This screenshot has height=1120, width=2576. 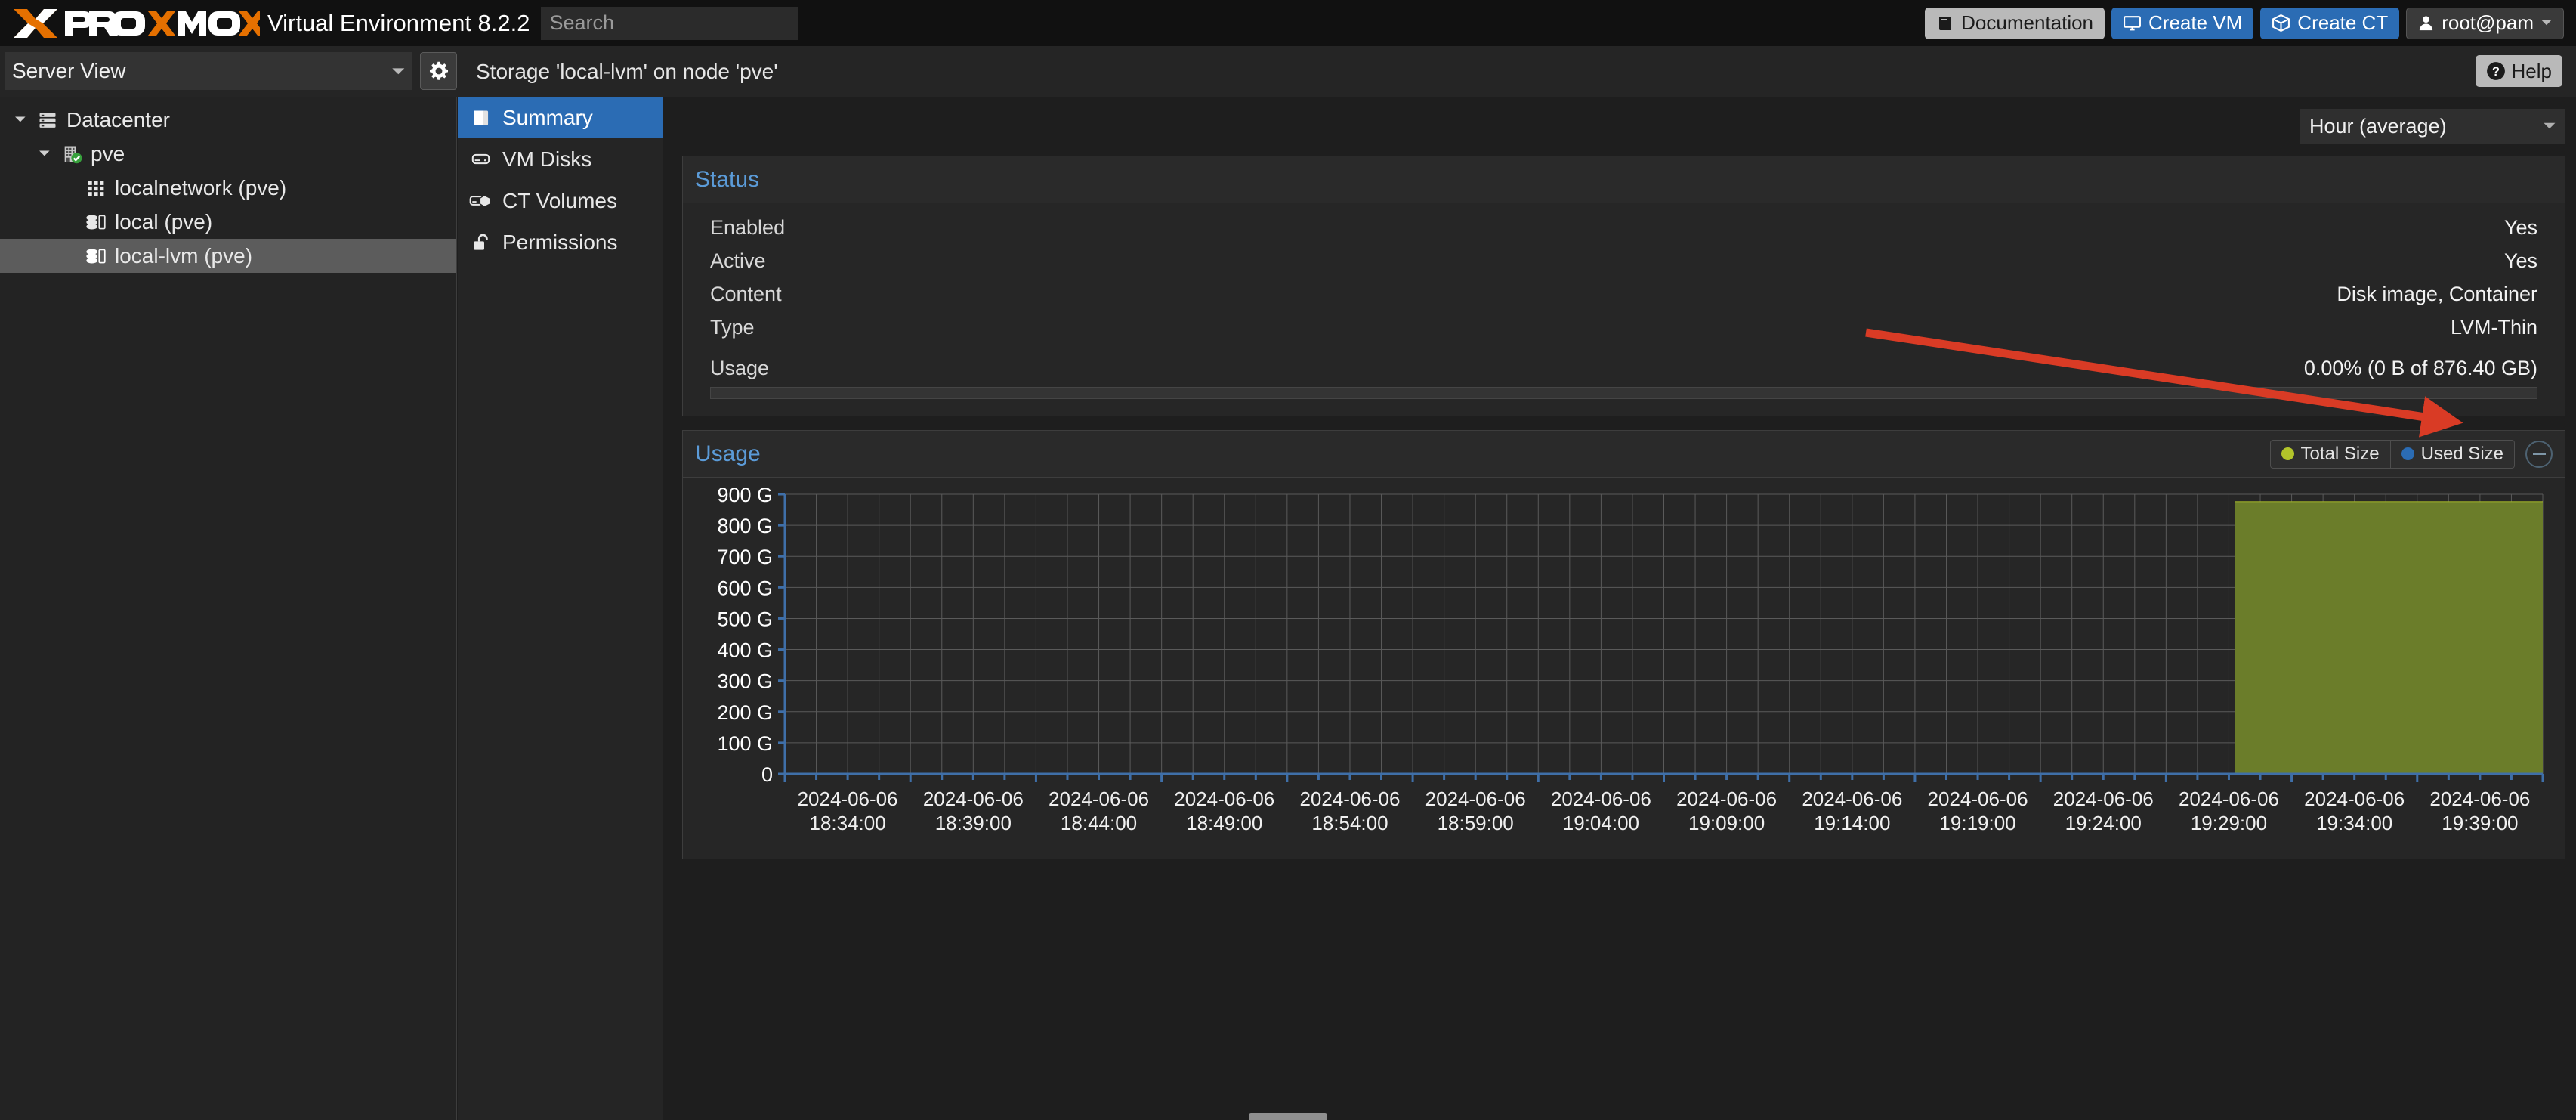 I want to click on user-icon, so click(x=2426, y=23).